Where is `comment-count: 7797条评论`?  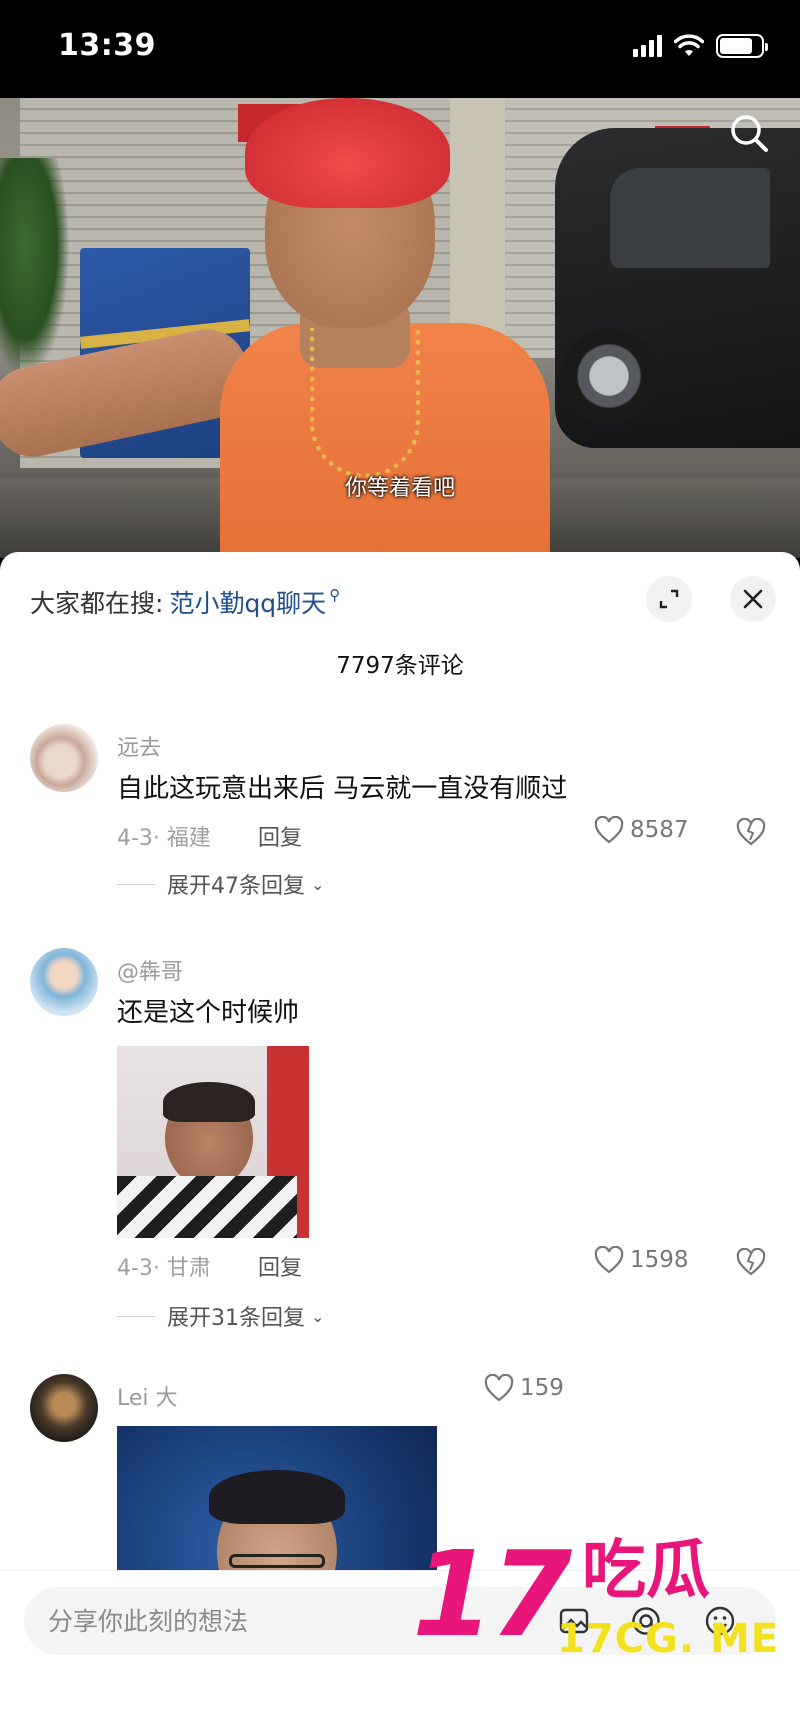 comment-count: 7797条评论 is located at coordinates (400, 666).